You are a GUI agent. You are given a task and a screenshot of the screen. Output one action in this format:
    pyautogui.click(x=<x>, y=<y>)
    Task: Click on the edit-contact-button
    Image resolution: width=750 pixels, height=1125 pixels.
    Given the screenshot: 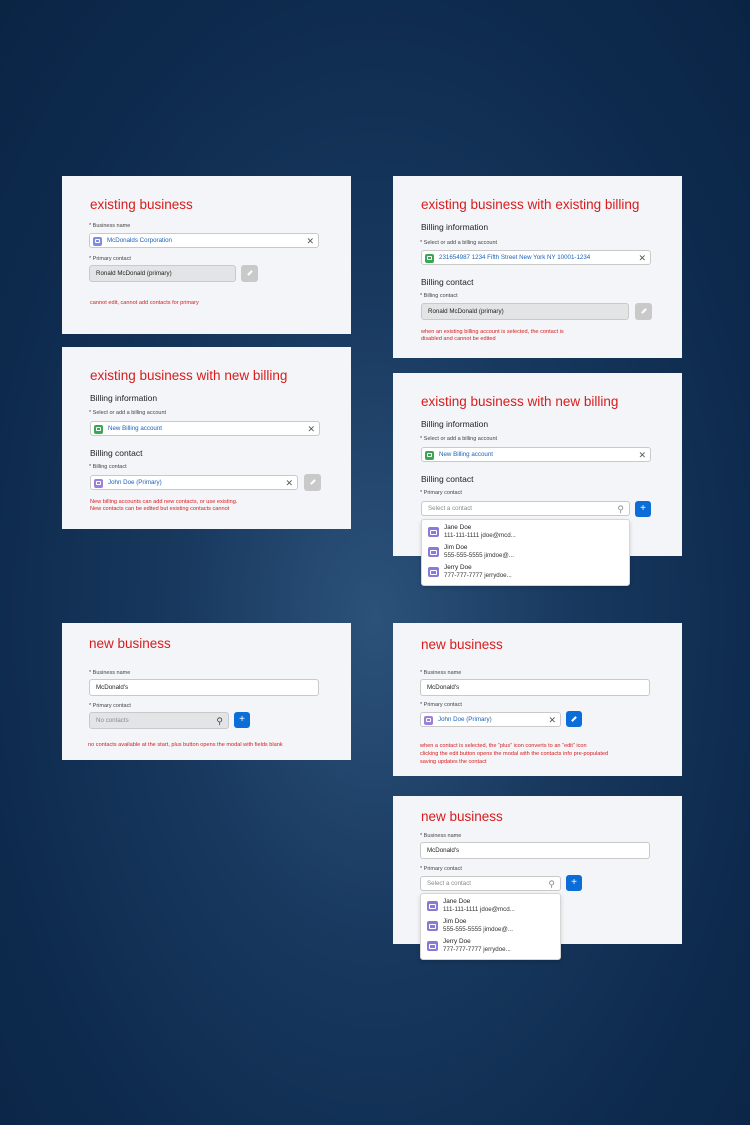 What is the action you would take?
    pyautogui.click(x=574, y=719)
    